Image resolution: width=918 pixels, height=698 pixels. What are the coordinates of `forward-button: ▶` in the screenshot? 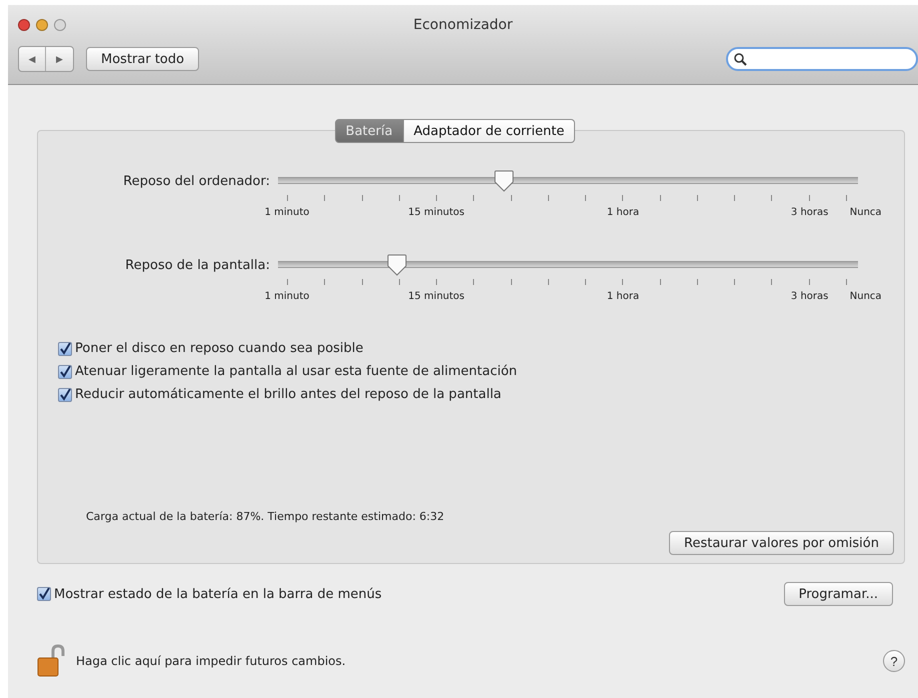 It's located at (59, 59).